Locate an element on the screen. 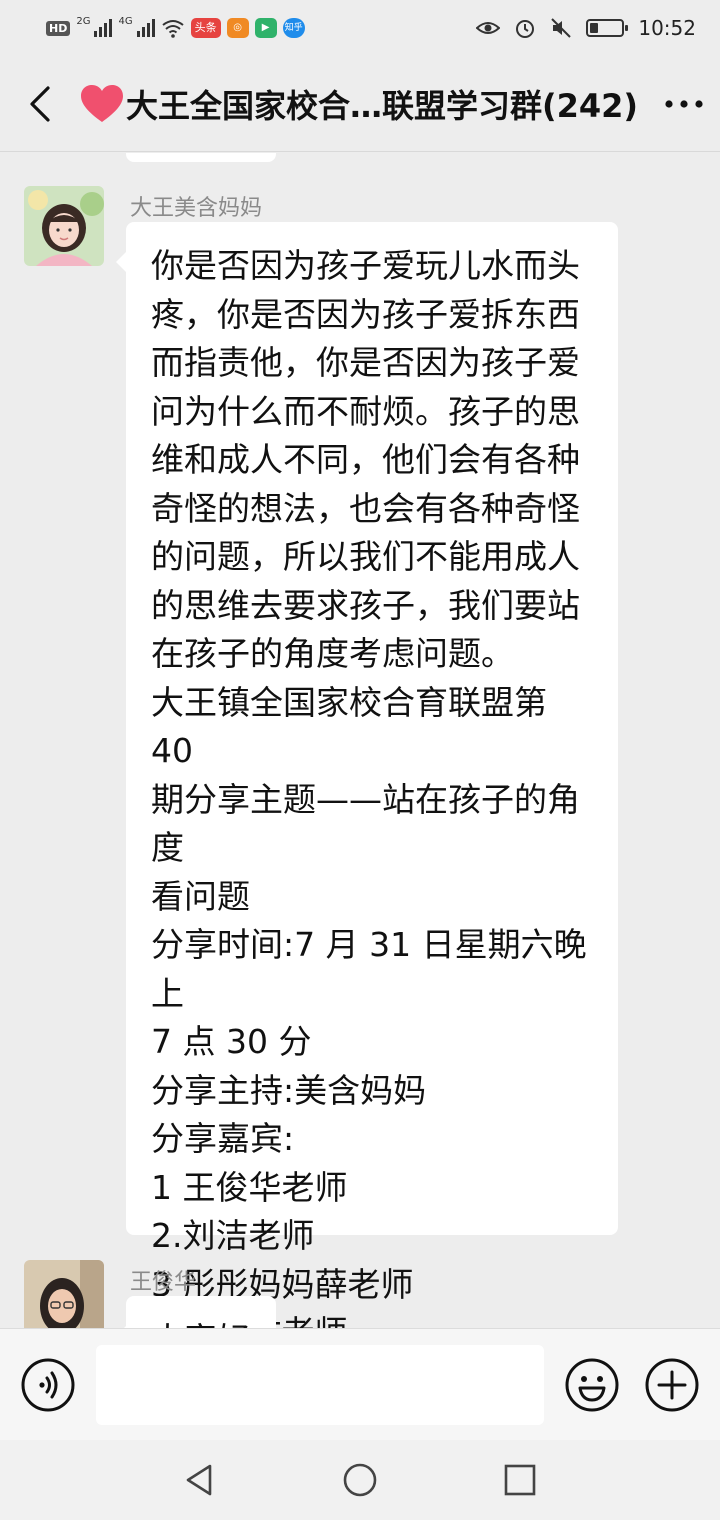 The image size is (720, 1520). wifi-icon is located at coordinates (172, 29).